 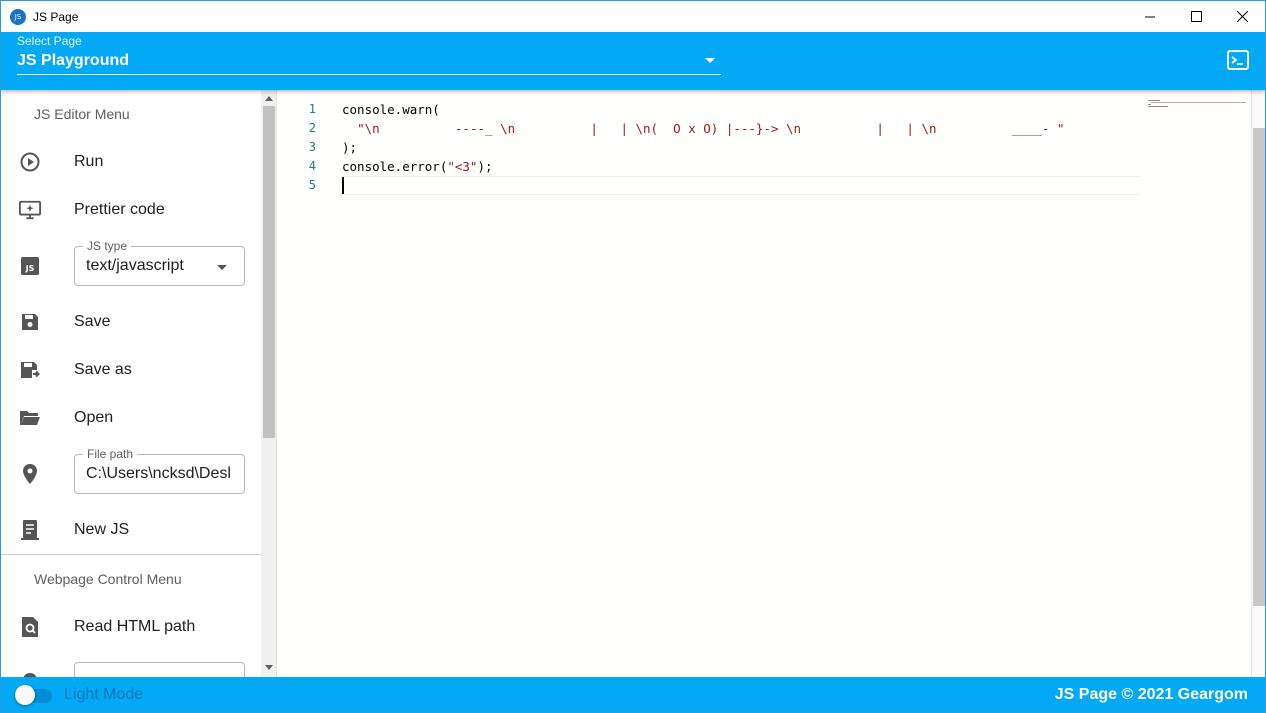 What do you see at coordinates (391, 109) in the screenshot?
I see `code-token: console.warn(` at bounding box center [391, 109].